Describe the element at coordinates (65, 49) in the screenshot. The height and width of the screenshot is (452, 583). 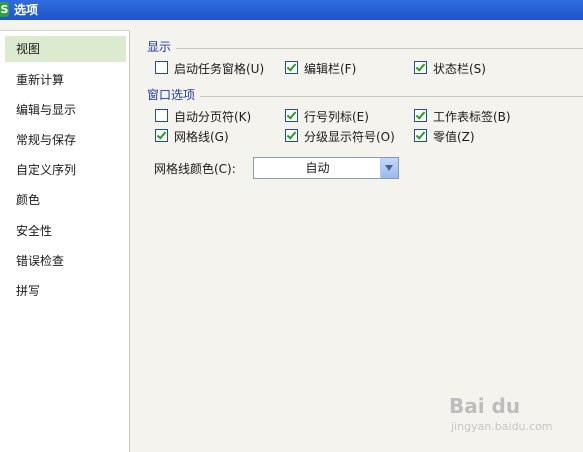
I see `sidebar-item-view: 视图` at that location.